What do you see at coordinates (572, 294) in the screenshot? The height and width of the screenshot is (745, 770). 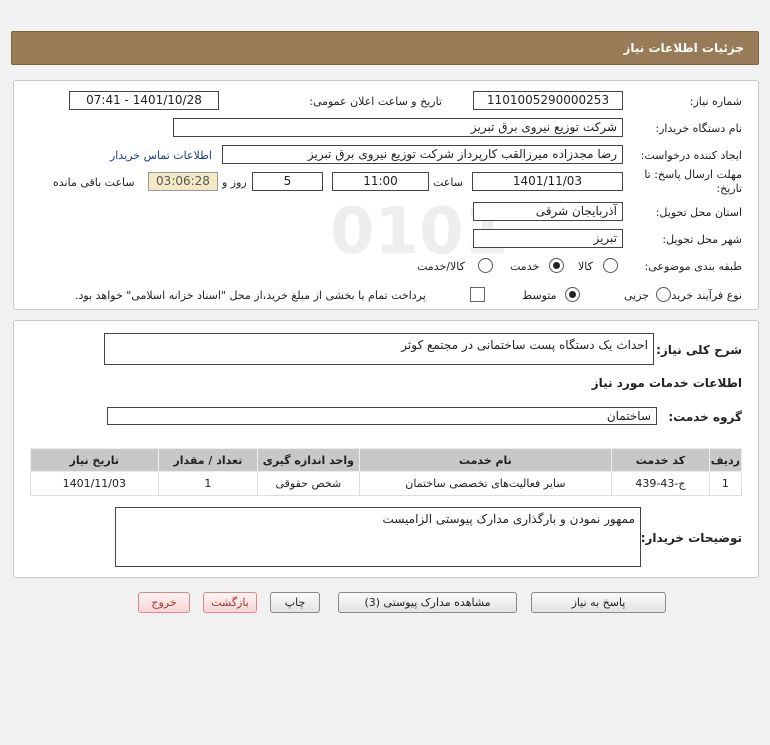 I see `process-medium-radio` at bounding box center [572, 294].